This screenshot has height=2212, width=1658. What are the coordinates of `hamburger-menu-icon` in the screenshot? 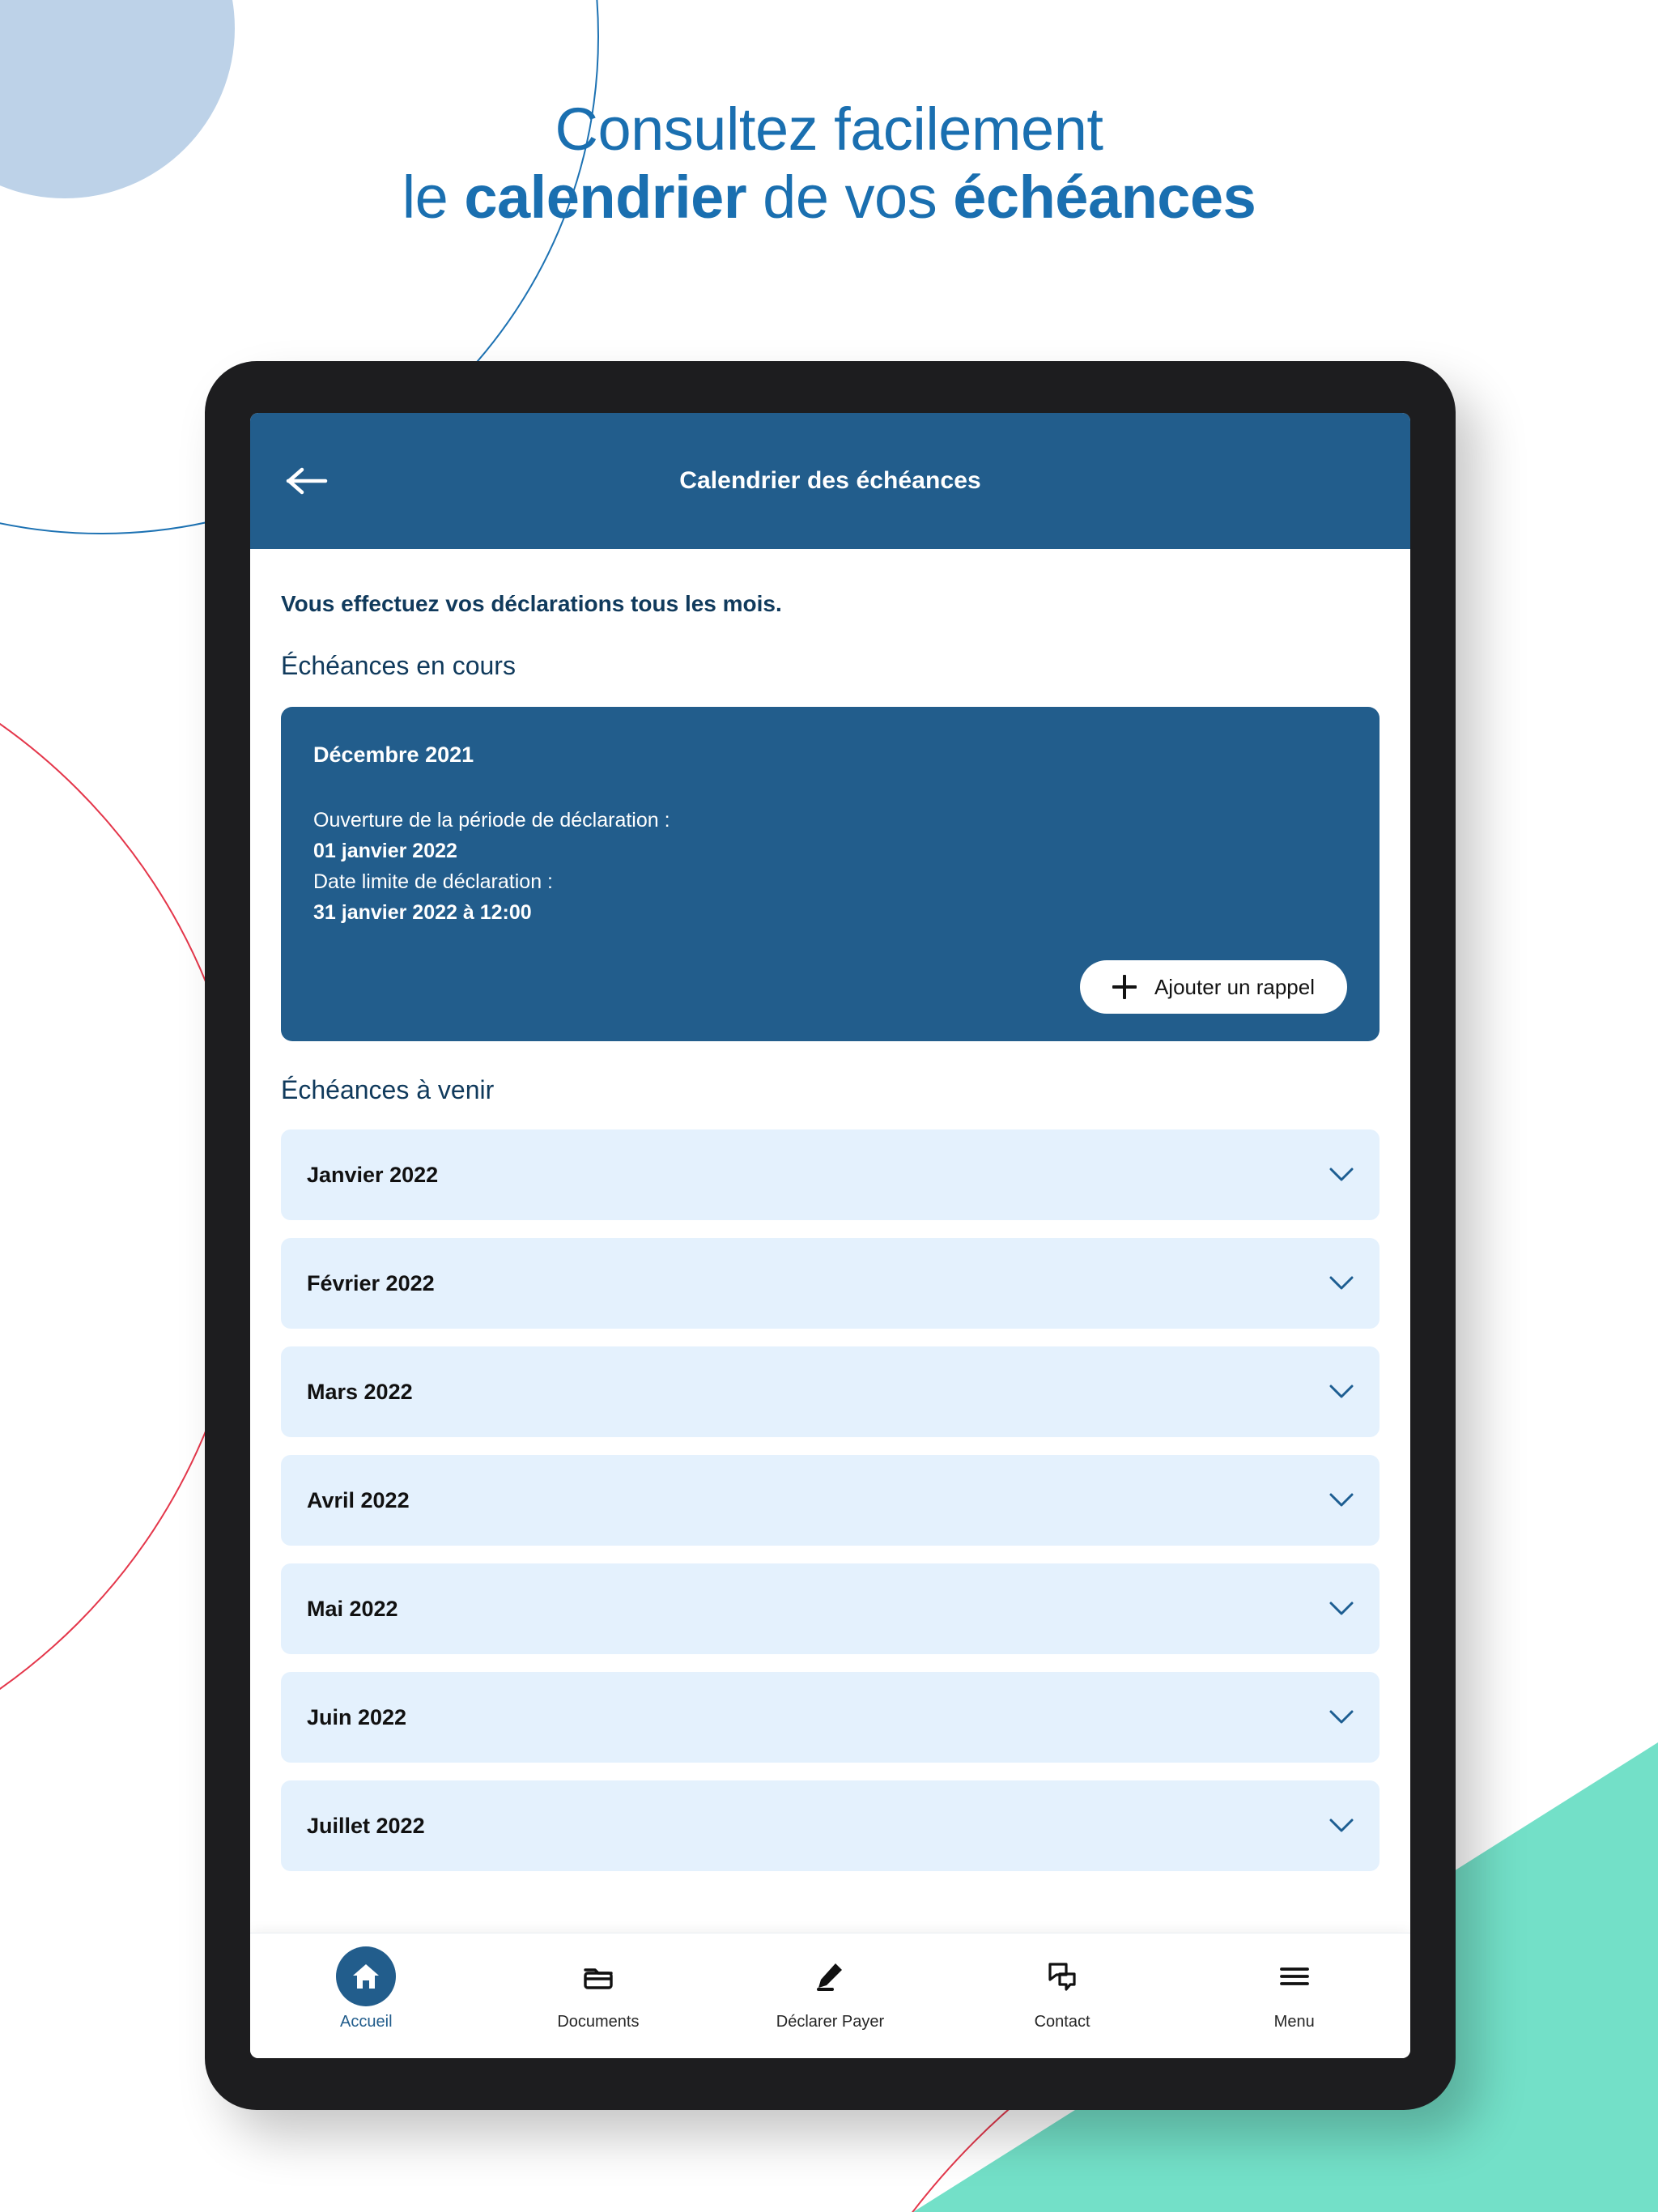 It's located at (1294, 1976).